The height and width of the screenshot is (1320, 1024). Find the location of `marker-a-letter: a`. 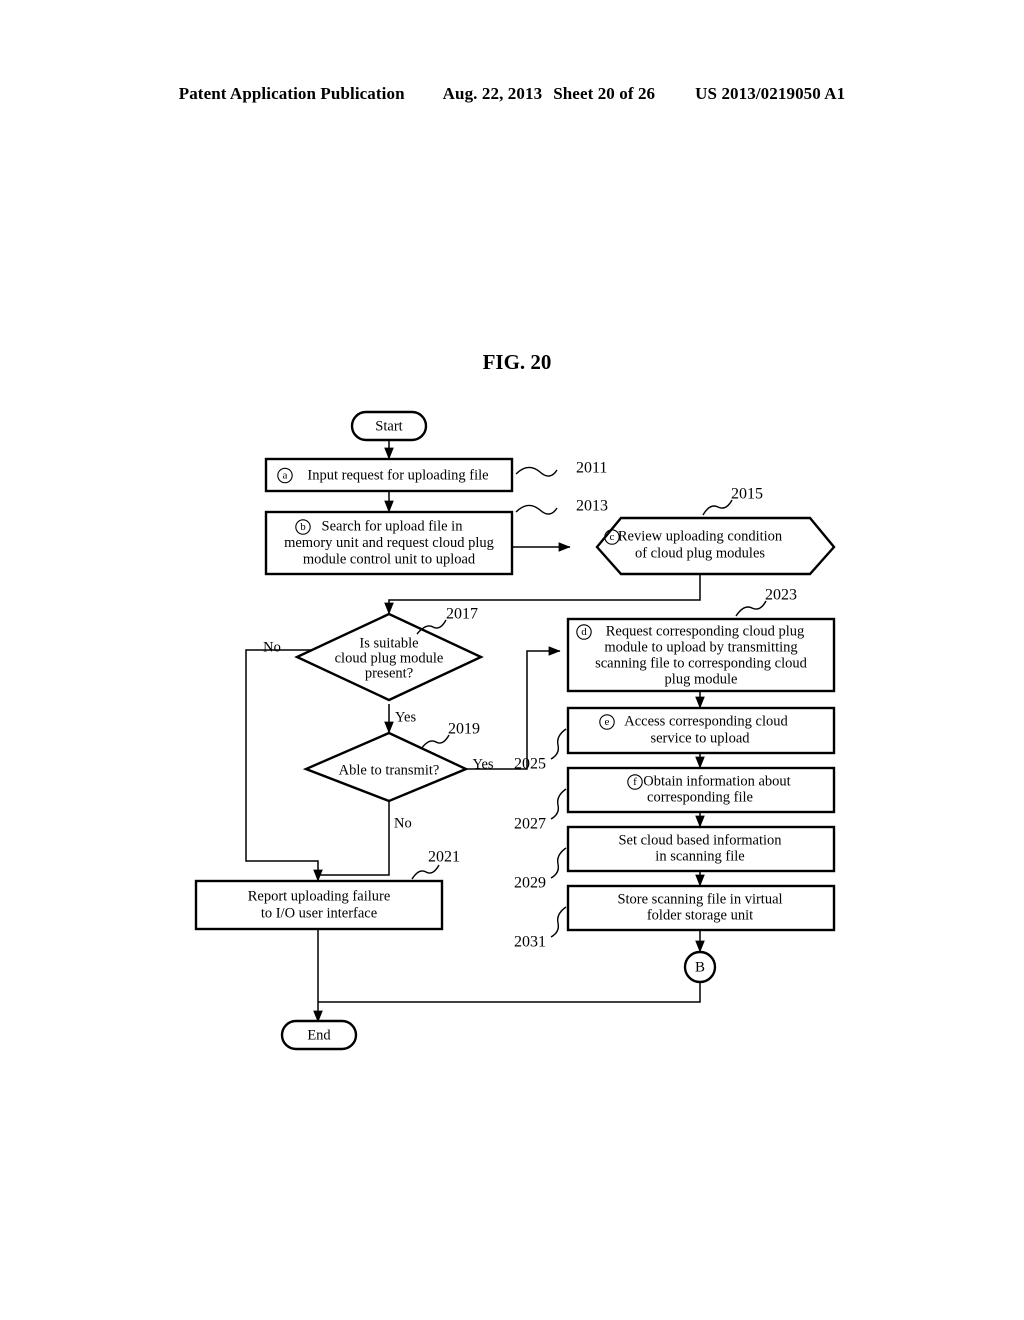

marker-a-letter: a is located at coordinates (285, 476).